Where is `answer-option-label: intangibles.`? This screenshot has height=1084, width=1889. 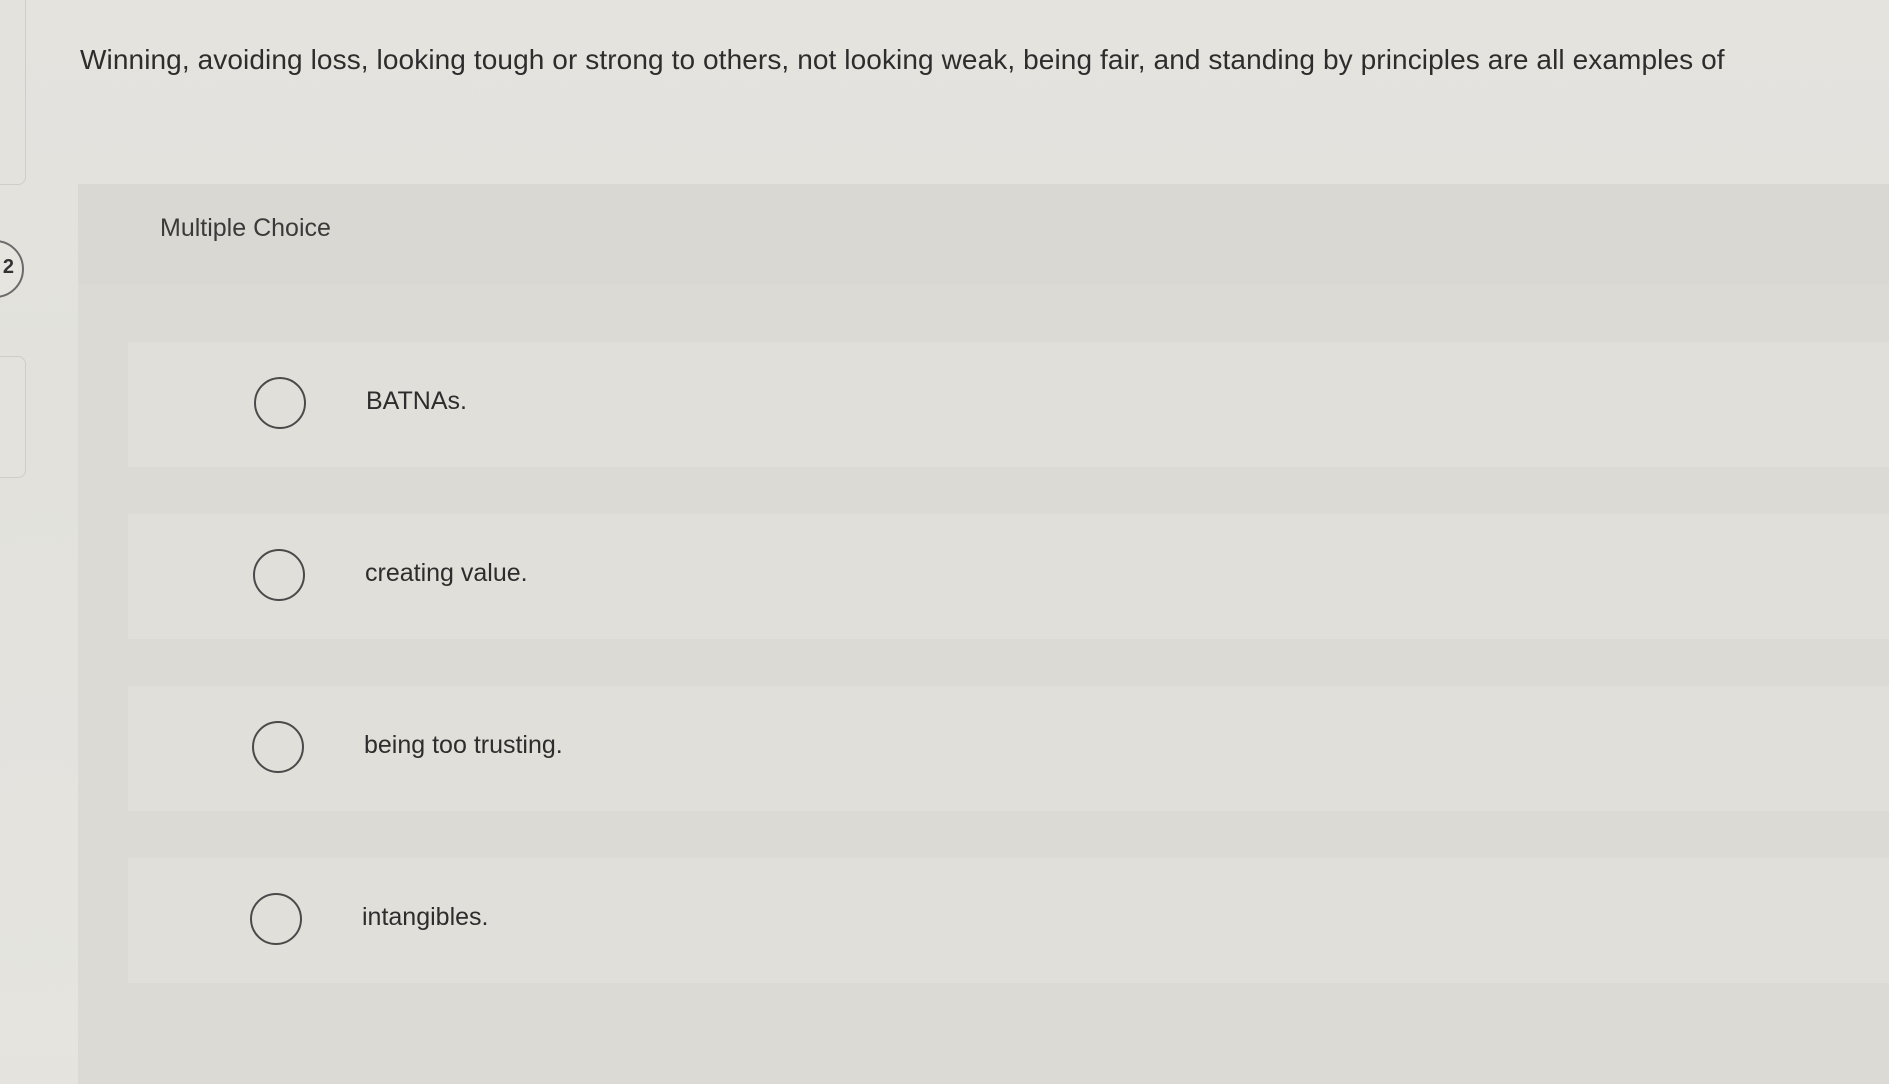
answer-option-label: intangibles. is located at coordinates (425, 917).